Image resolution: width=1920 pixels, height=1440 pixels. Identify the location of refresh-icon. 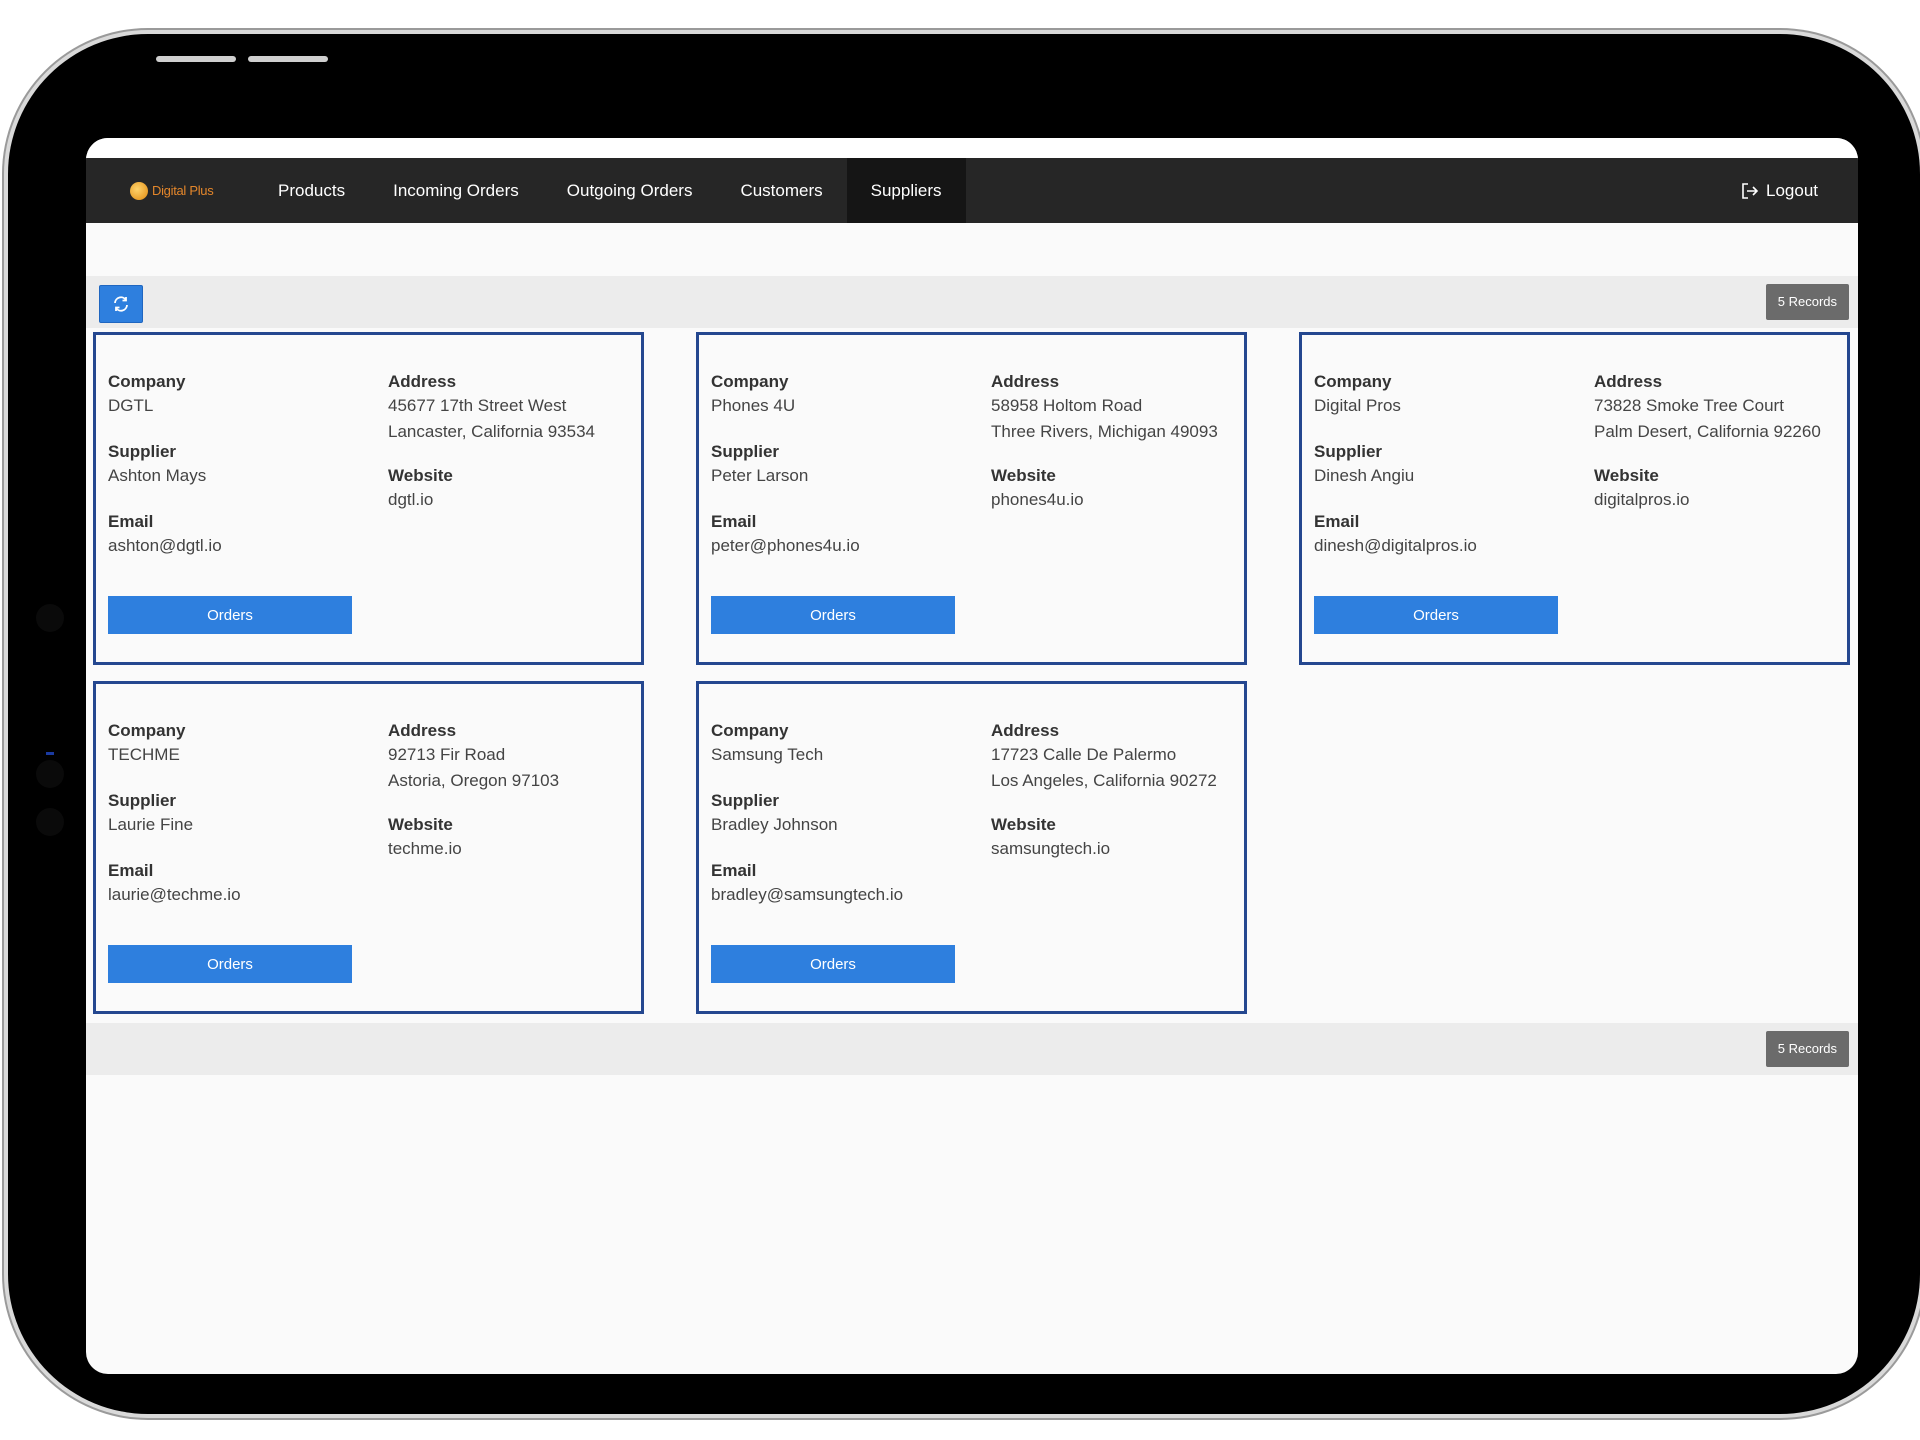
(121, 304).